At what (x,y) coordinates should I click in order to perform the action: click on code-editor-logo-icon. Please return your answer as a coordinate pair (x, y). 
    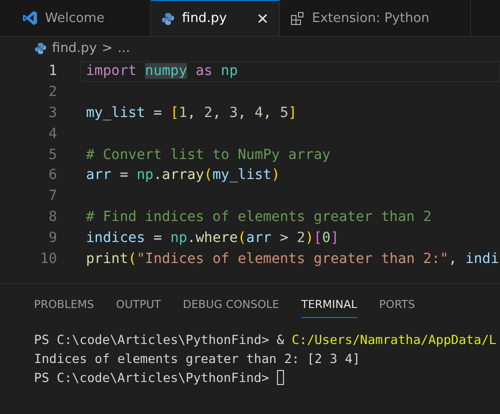
    Looking at the image, I should click on (30, 18).